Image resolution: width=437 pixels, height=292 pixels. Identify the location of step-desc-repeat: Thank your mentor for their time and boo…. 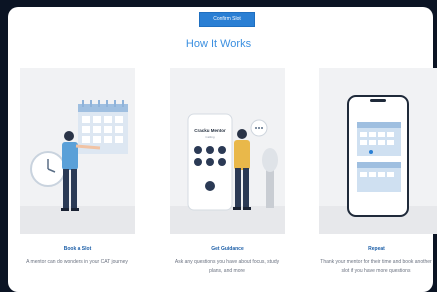
(376, 266).